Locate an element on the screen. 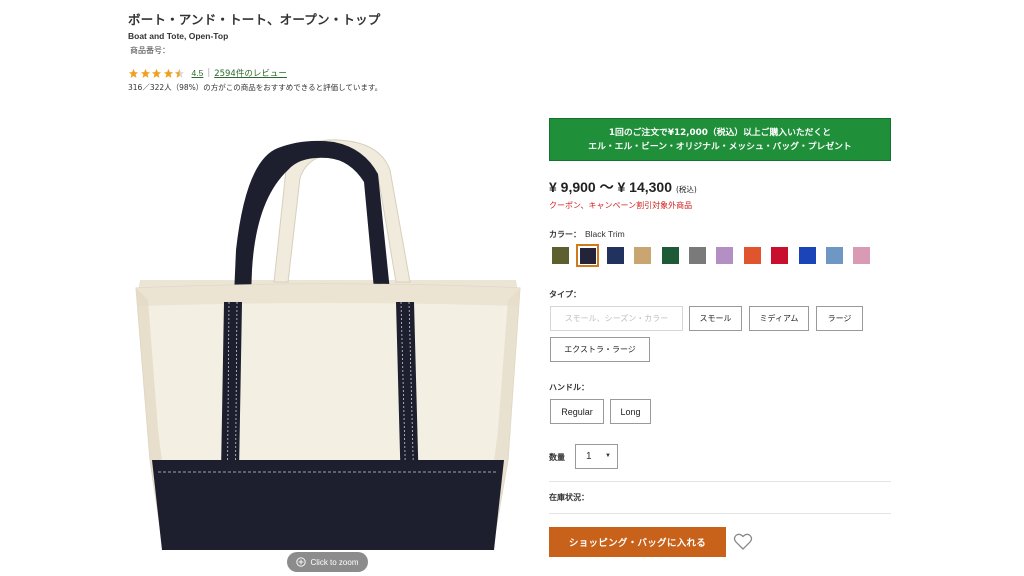  product-subtitle: Boat and Tote, Open-Top is located at coordinates (178, 36).